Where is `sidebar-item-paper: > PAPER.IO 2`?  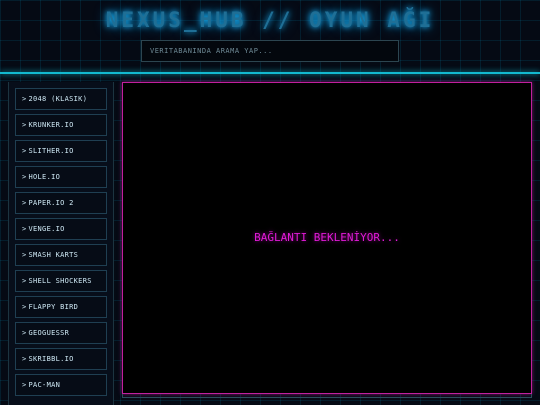 sidebar-item-paper: > PAPER.IO 2 is located at coordinates (61, 203).